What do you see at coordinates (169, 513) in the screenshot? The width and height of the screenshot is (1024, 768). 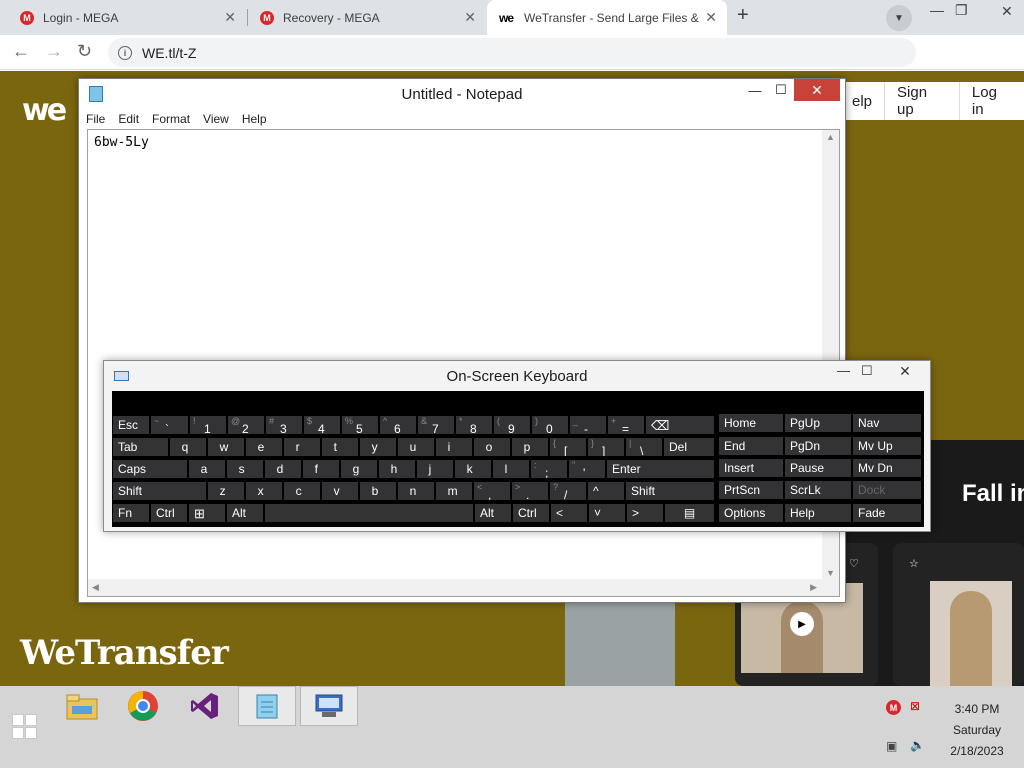 I see `key-ctrl-left: Ctrl` at bounding box center [169, 513].